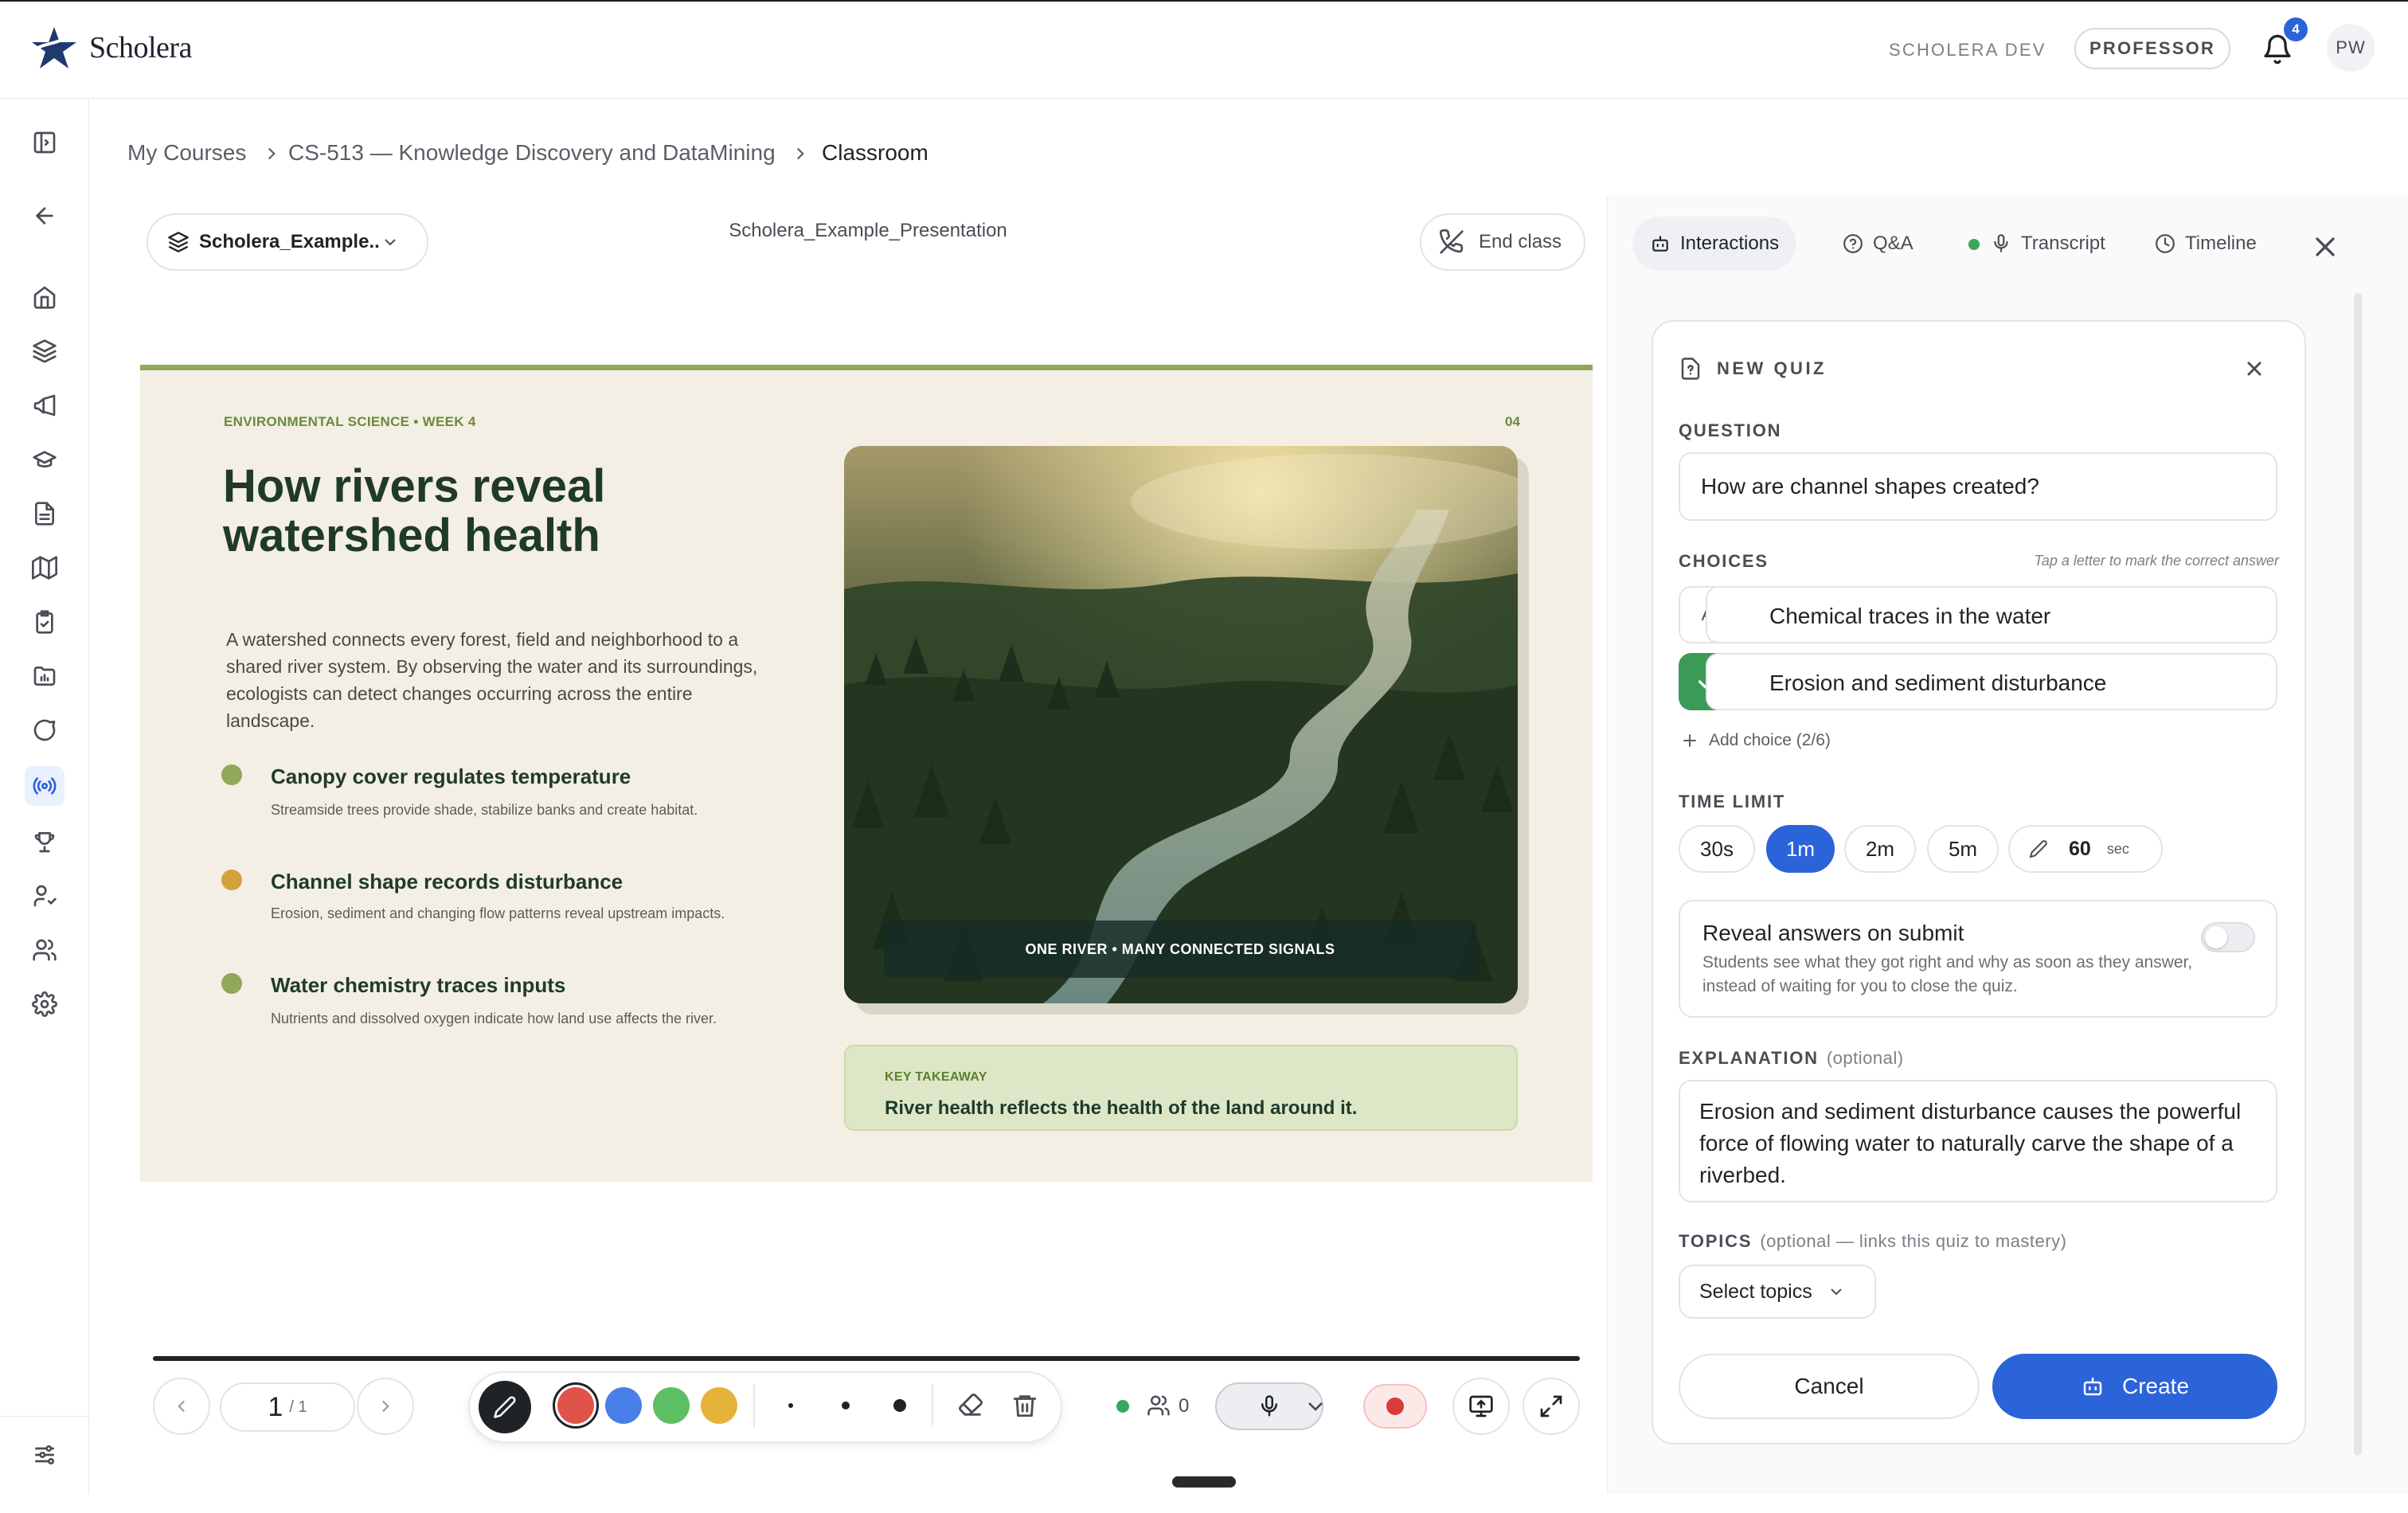 The image size is (2408, 1513). What do you see at coordinates (1451, 242) in the screenshot?
I see `phone-off-icon` at bounding box center [1451, 242].